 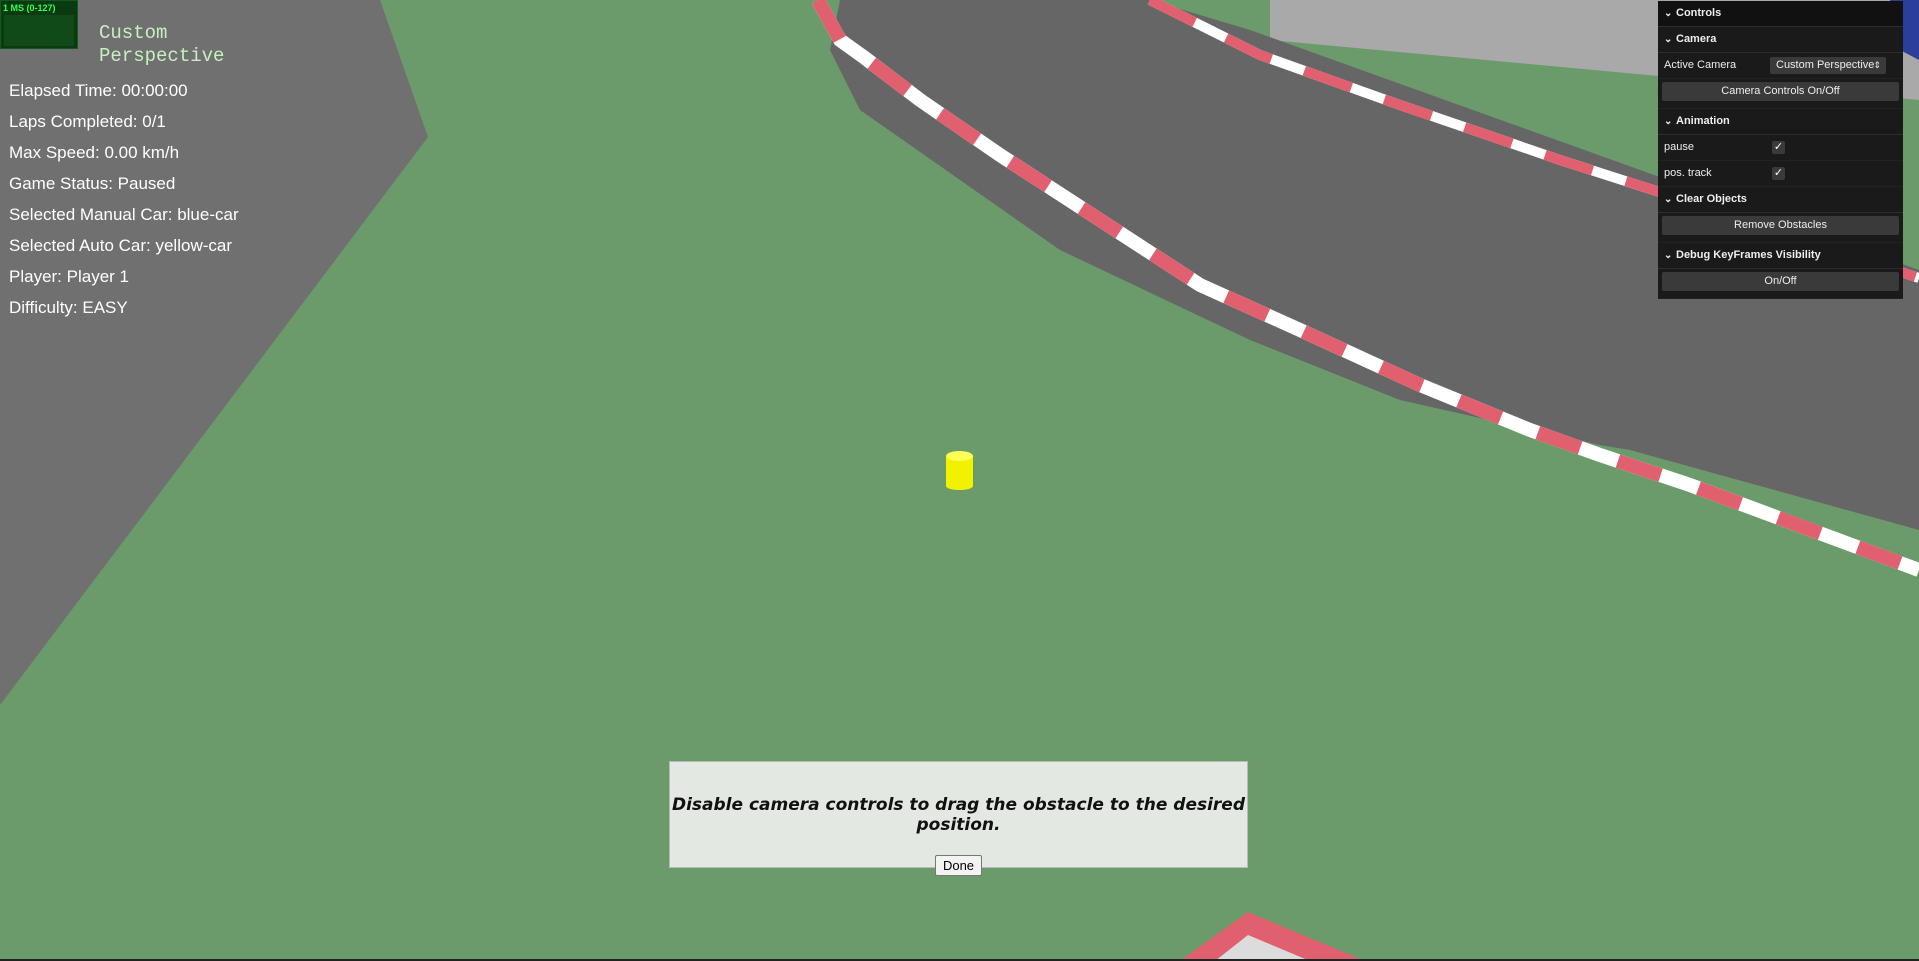 I want to click on active-camera-value: Custom Perspective, so click(x=1825, y=65).